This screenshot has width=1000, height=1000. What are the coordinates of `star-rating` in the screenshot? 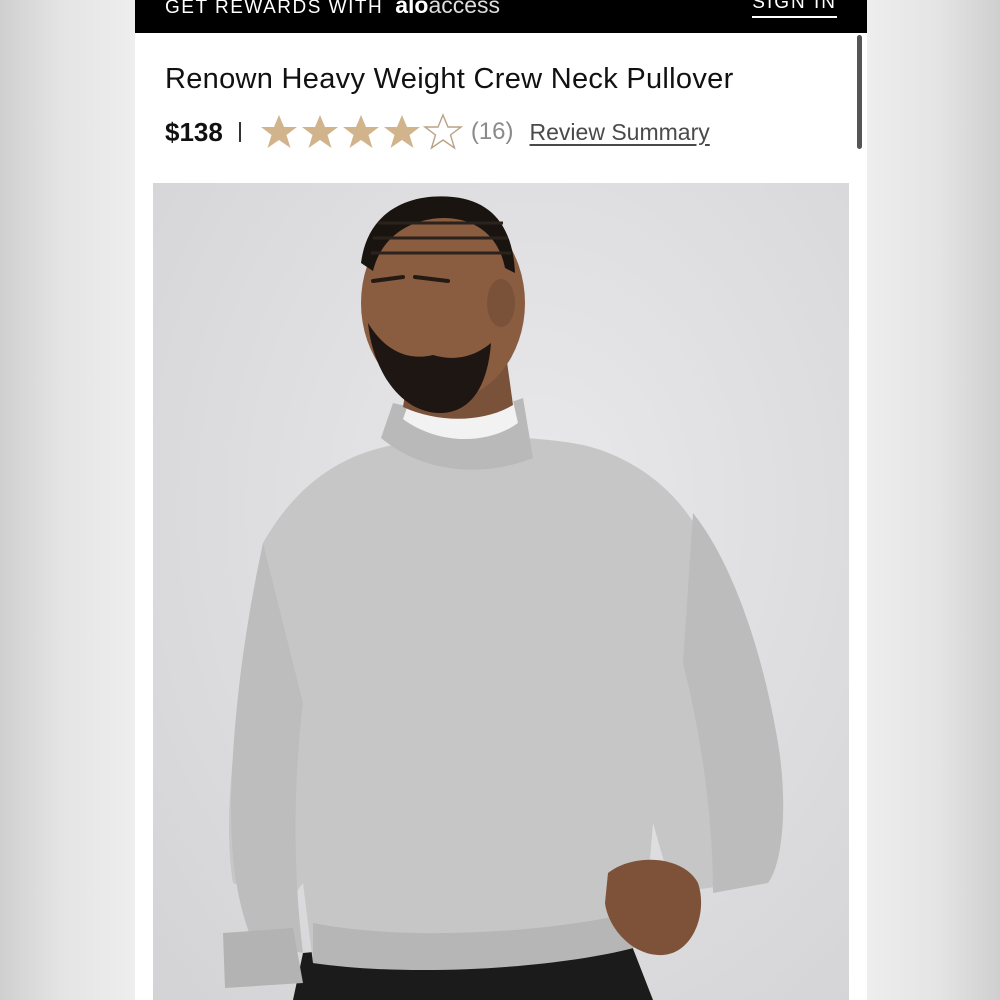 It's located at (361, 132).